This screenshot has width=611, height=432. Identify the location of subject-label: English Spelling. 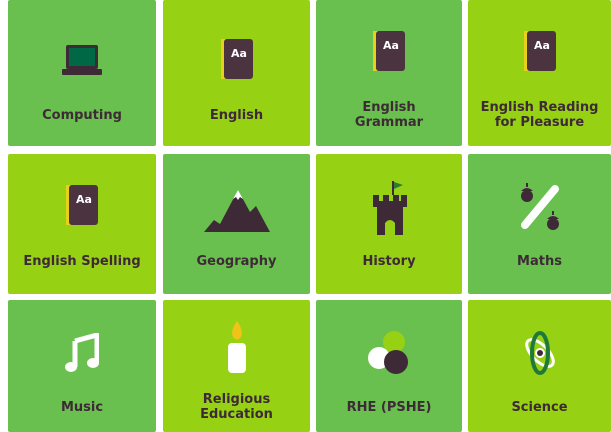
(82, 261).